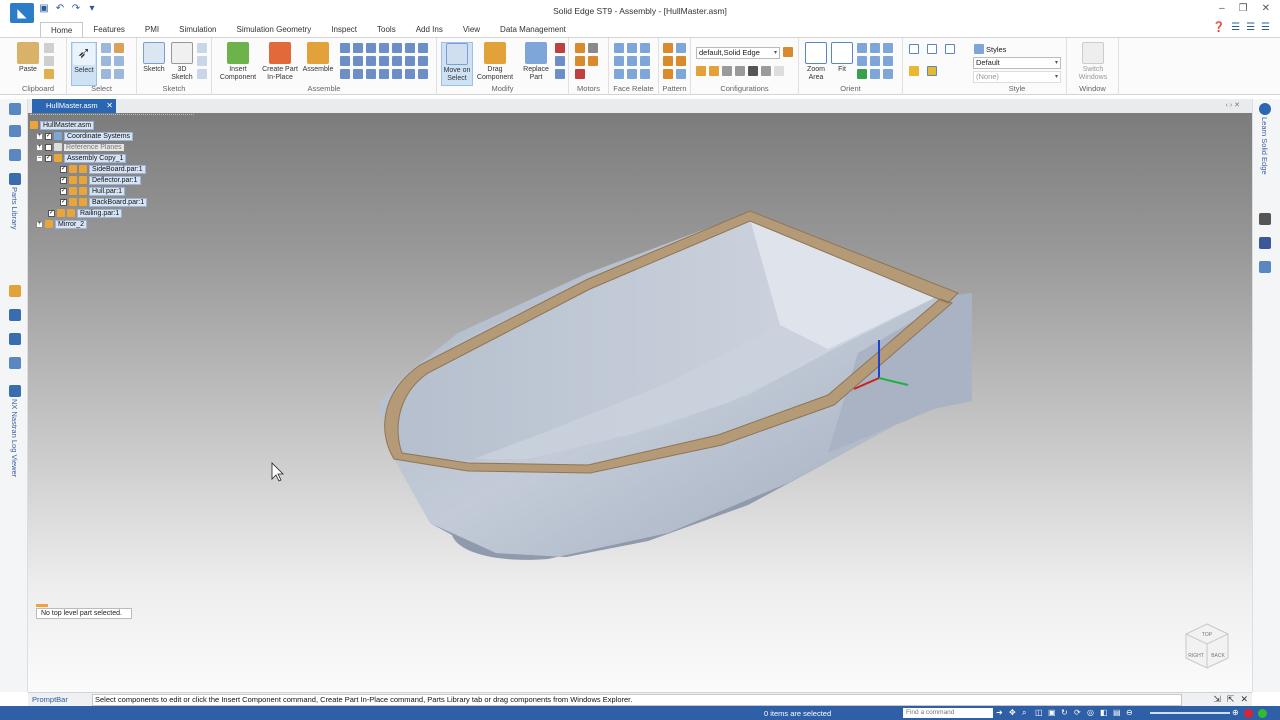  I want to click on relate-10-icon, so click(371, 61).